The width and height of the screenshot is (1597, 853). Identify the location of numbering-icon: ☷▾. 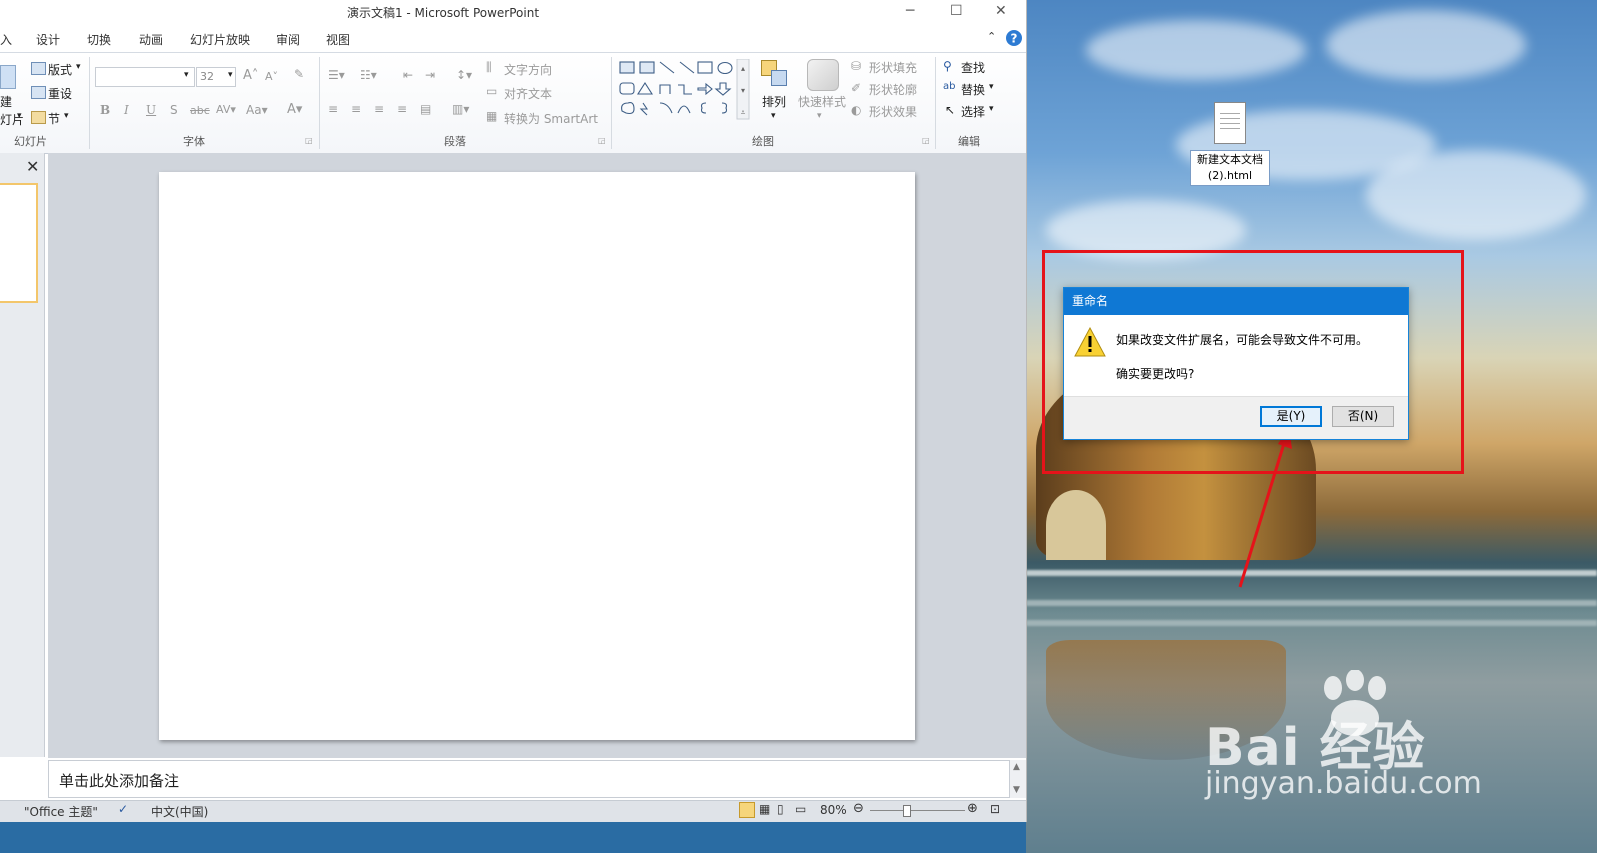
(368, 75).